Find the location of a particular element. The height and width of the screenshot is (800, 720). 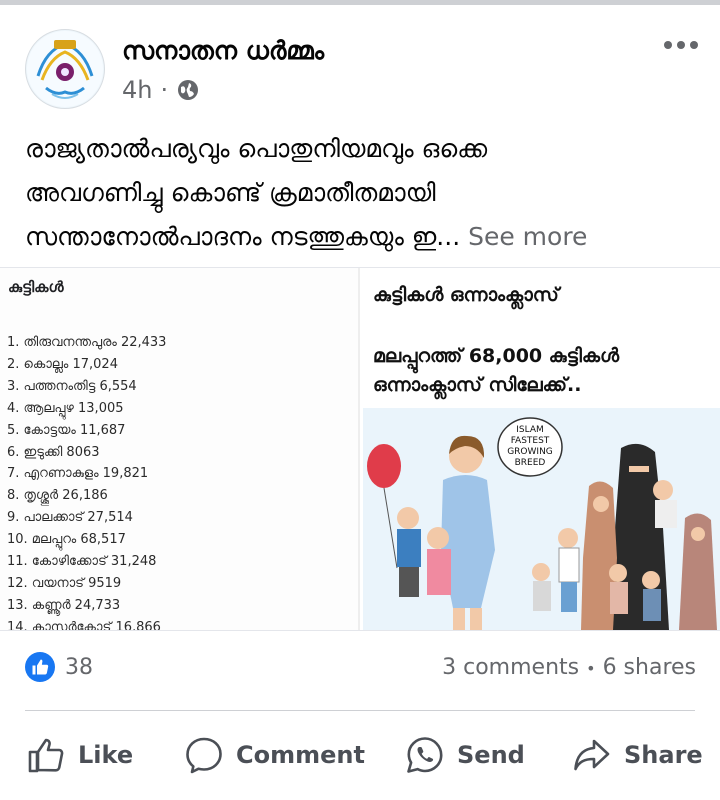

comment-button: Comment is located at coordinates (274, 755).